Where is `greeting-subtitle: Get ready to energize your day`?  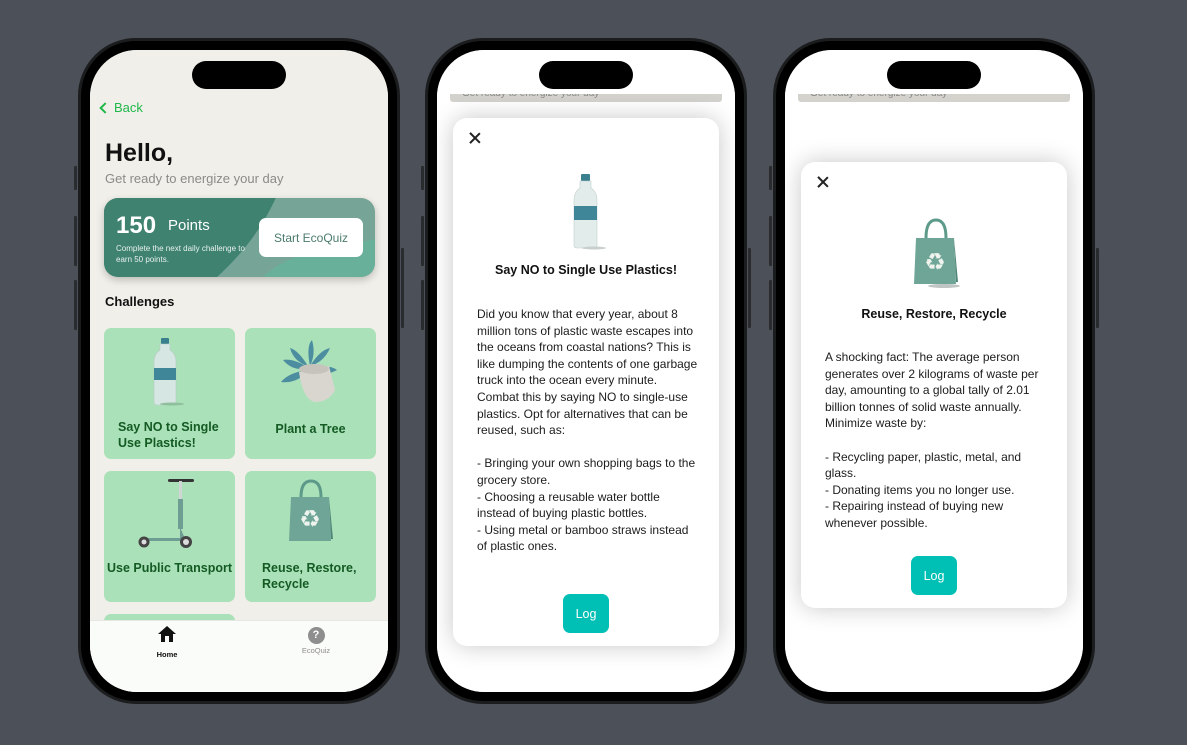
greeting-subtitle: Get ready to energize your day is located at coordinates (194, 178).